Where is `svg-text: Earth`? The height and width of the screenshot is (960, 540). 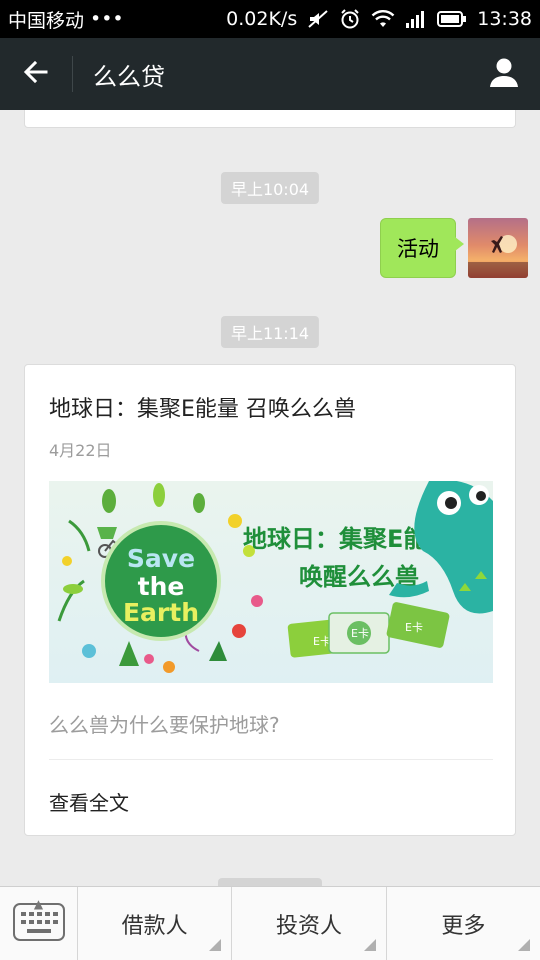
svg-text: Earth is located at coordinates (161, 612).